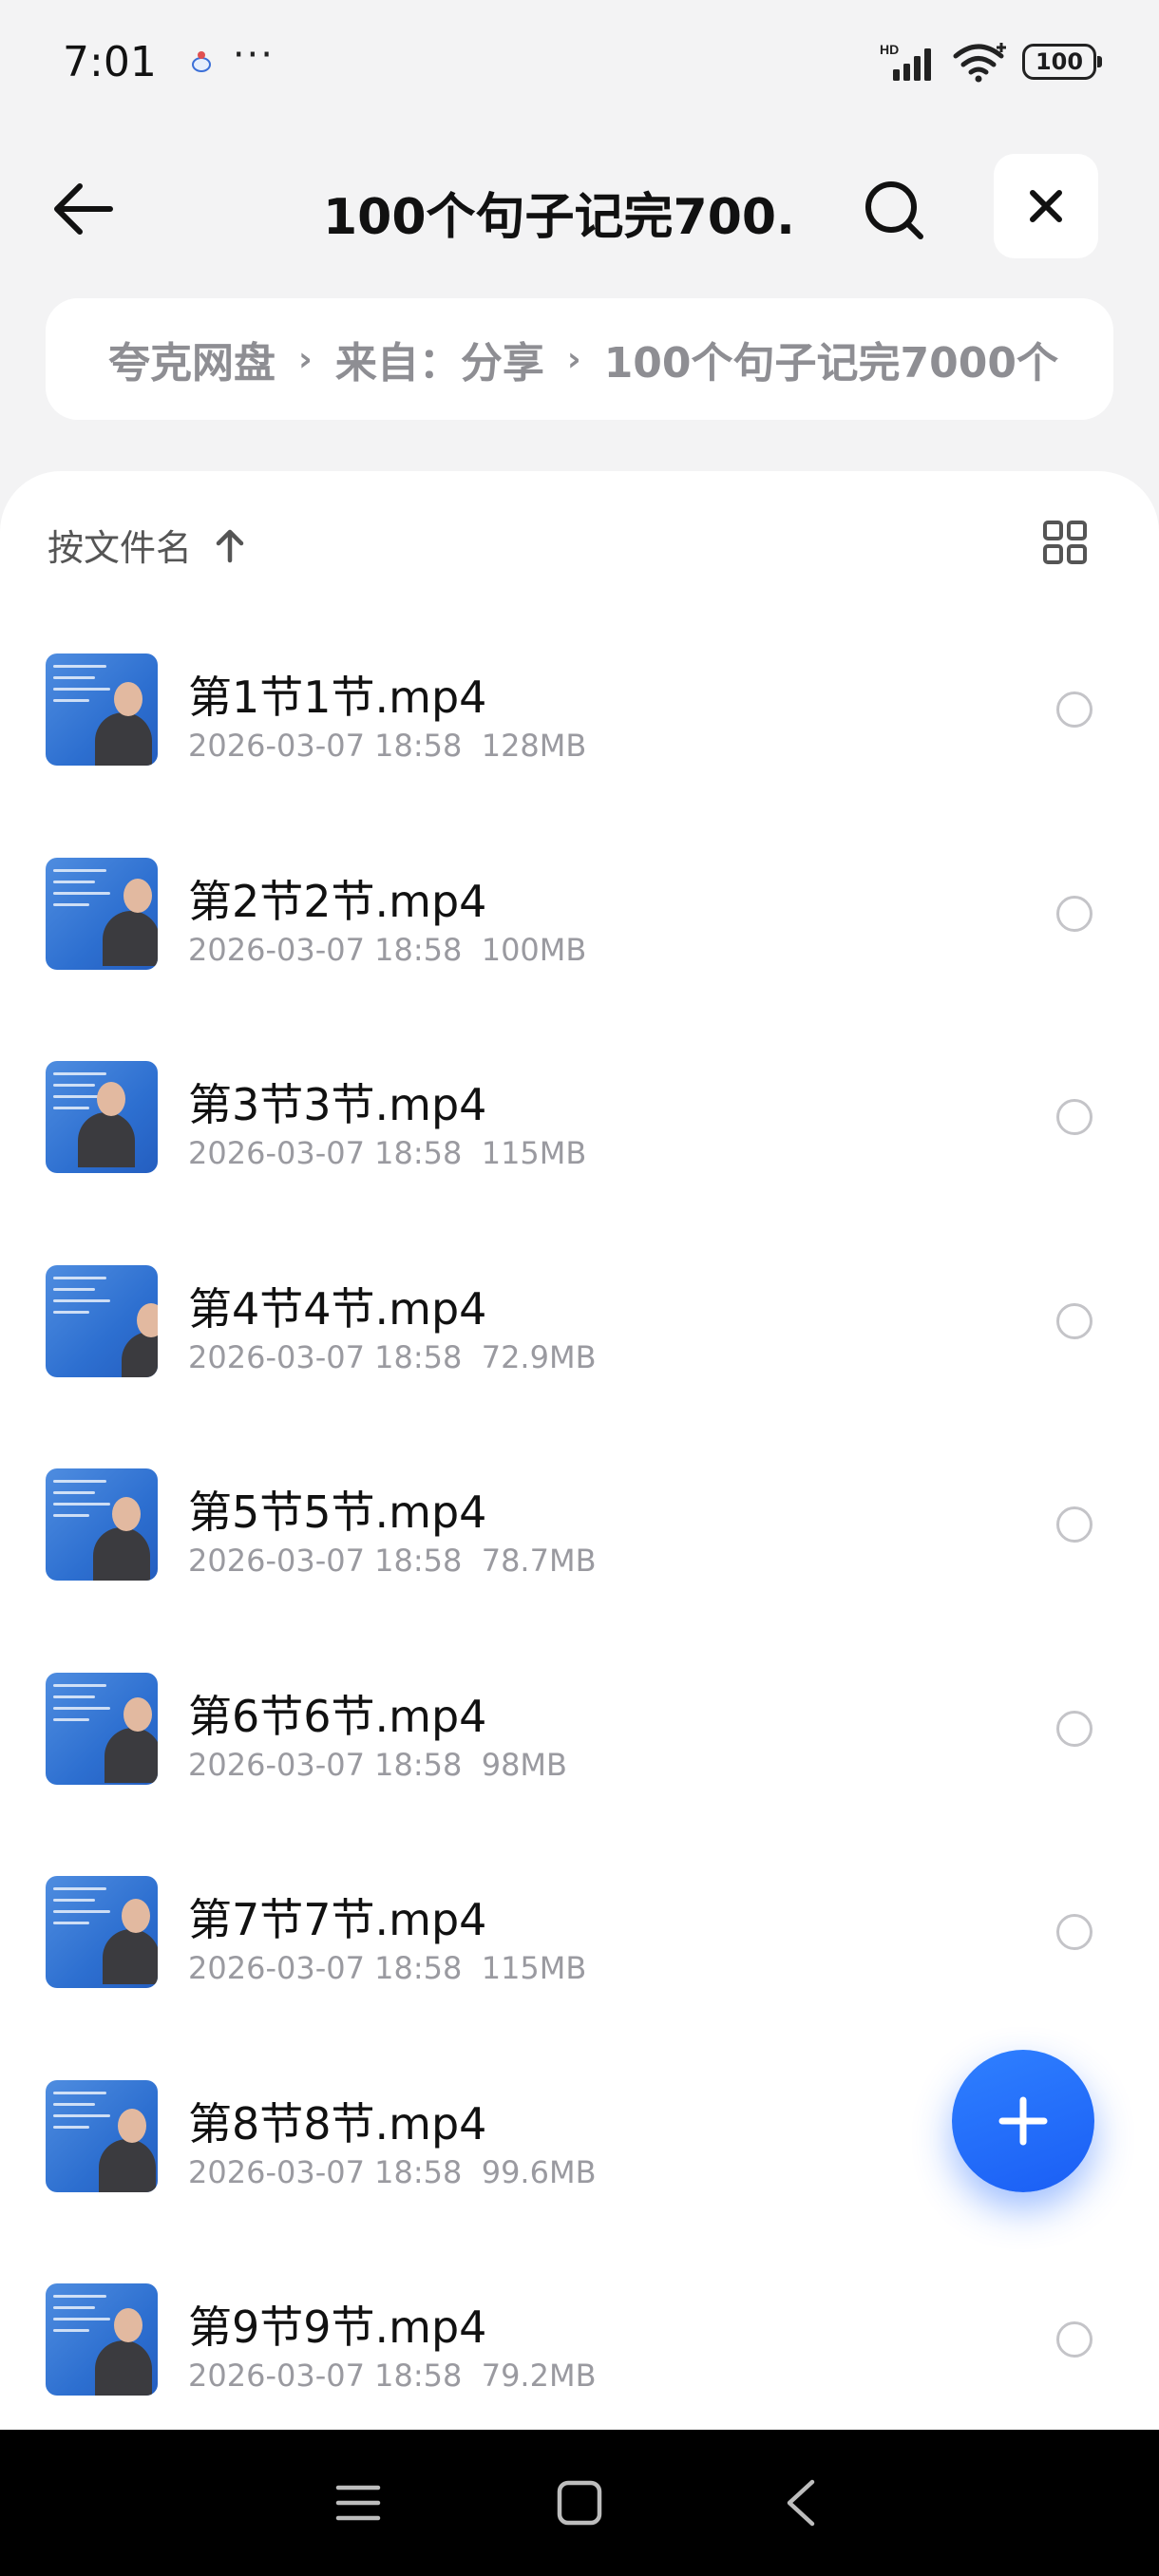  I want to click on file-name: 第4节4节.mp4, so click(337, 1308).